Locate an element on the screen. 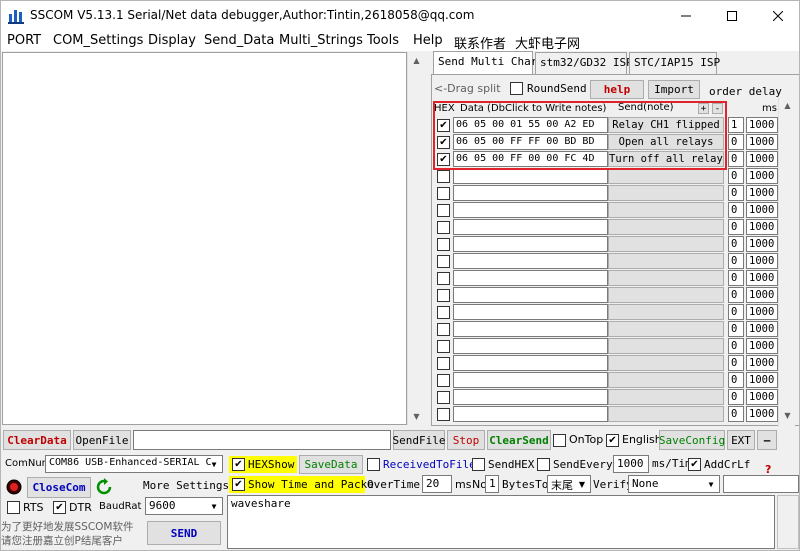  english-checkbox: ✔ is located at coordinates (612, 440).